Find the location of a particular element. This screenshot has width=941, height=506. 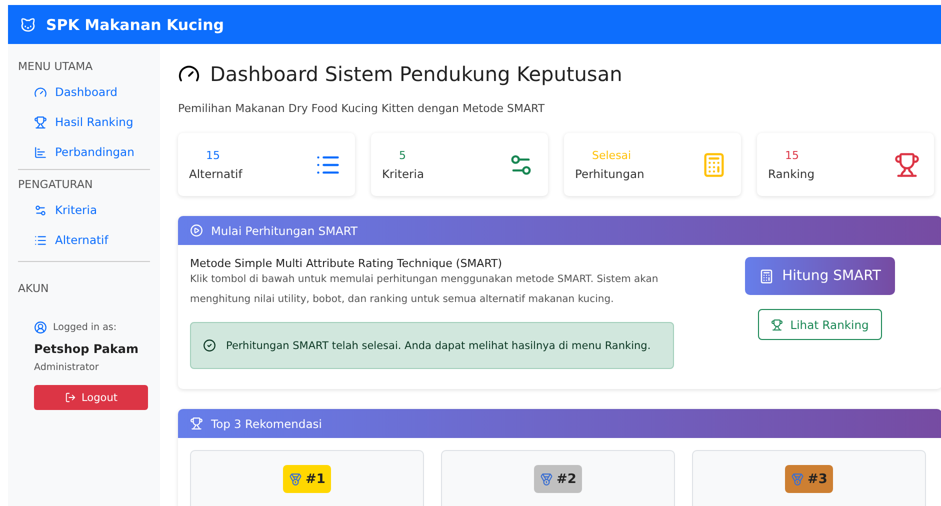

sidebar-item: Kriteria is located at coordinates (84, 210).